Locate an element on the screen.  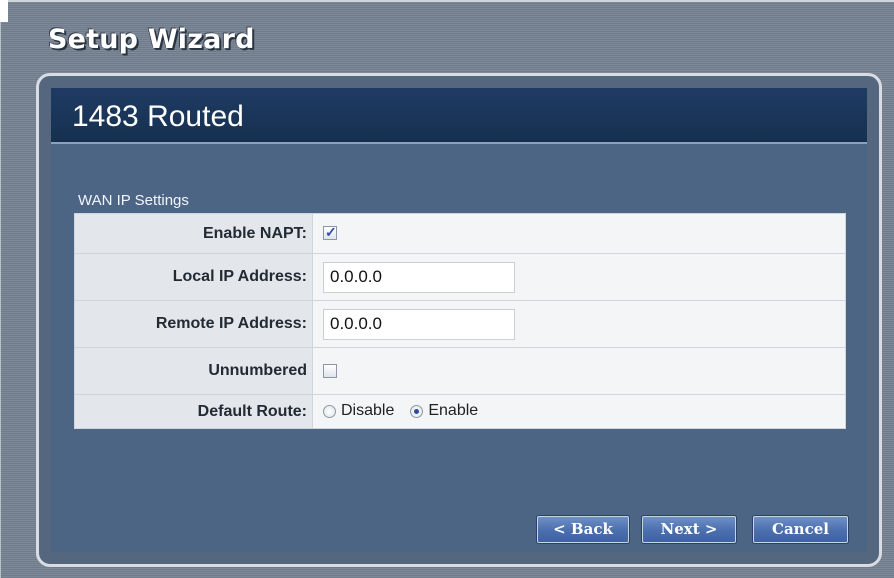
panel-title: 1483 Routed is located at coordinates (158, 116).